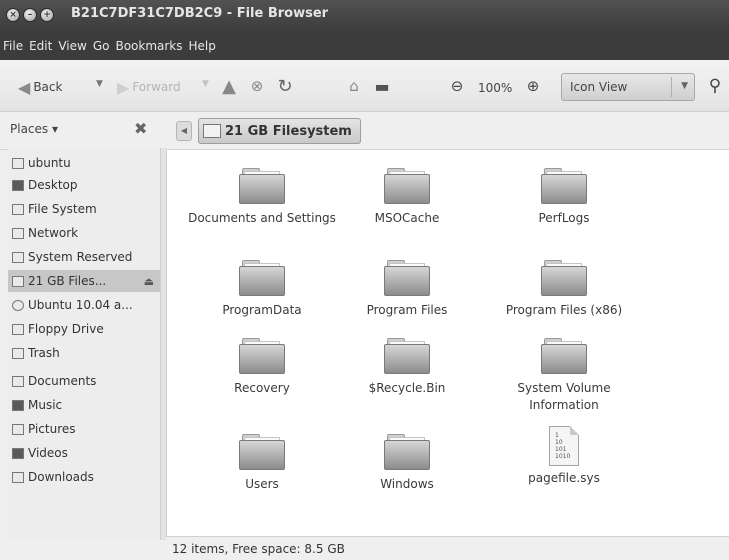  Describe the element at coordinates (48, 453) in the screenshot. I see `sidebar-item-label: Videos` at that location.